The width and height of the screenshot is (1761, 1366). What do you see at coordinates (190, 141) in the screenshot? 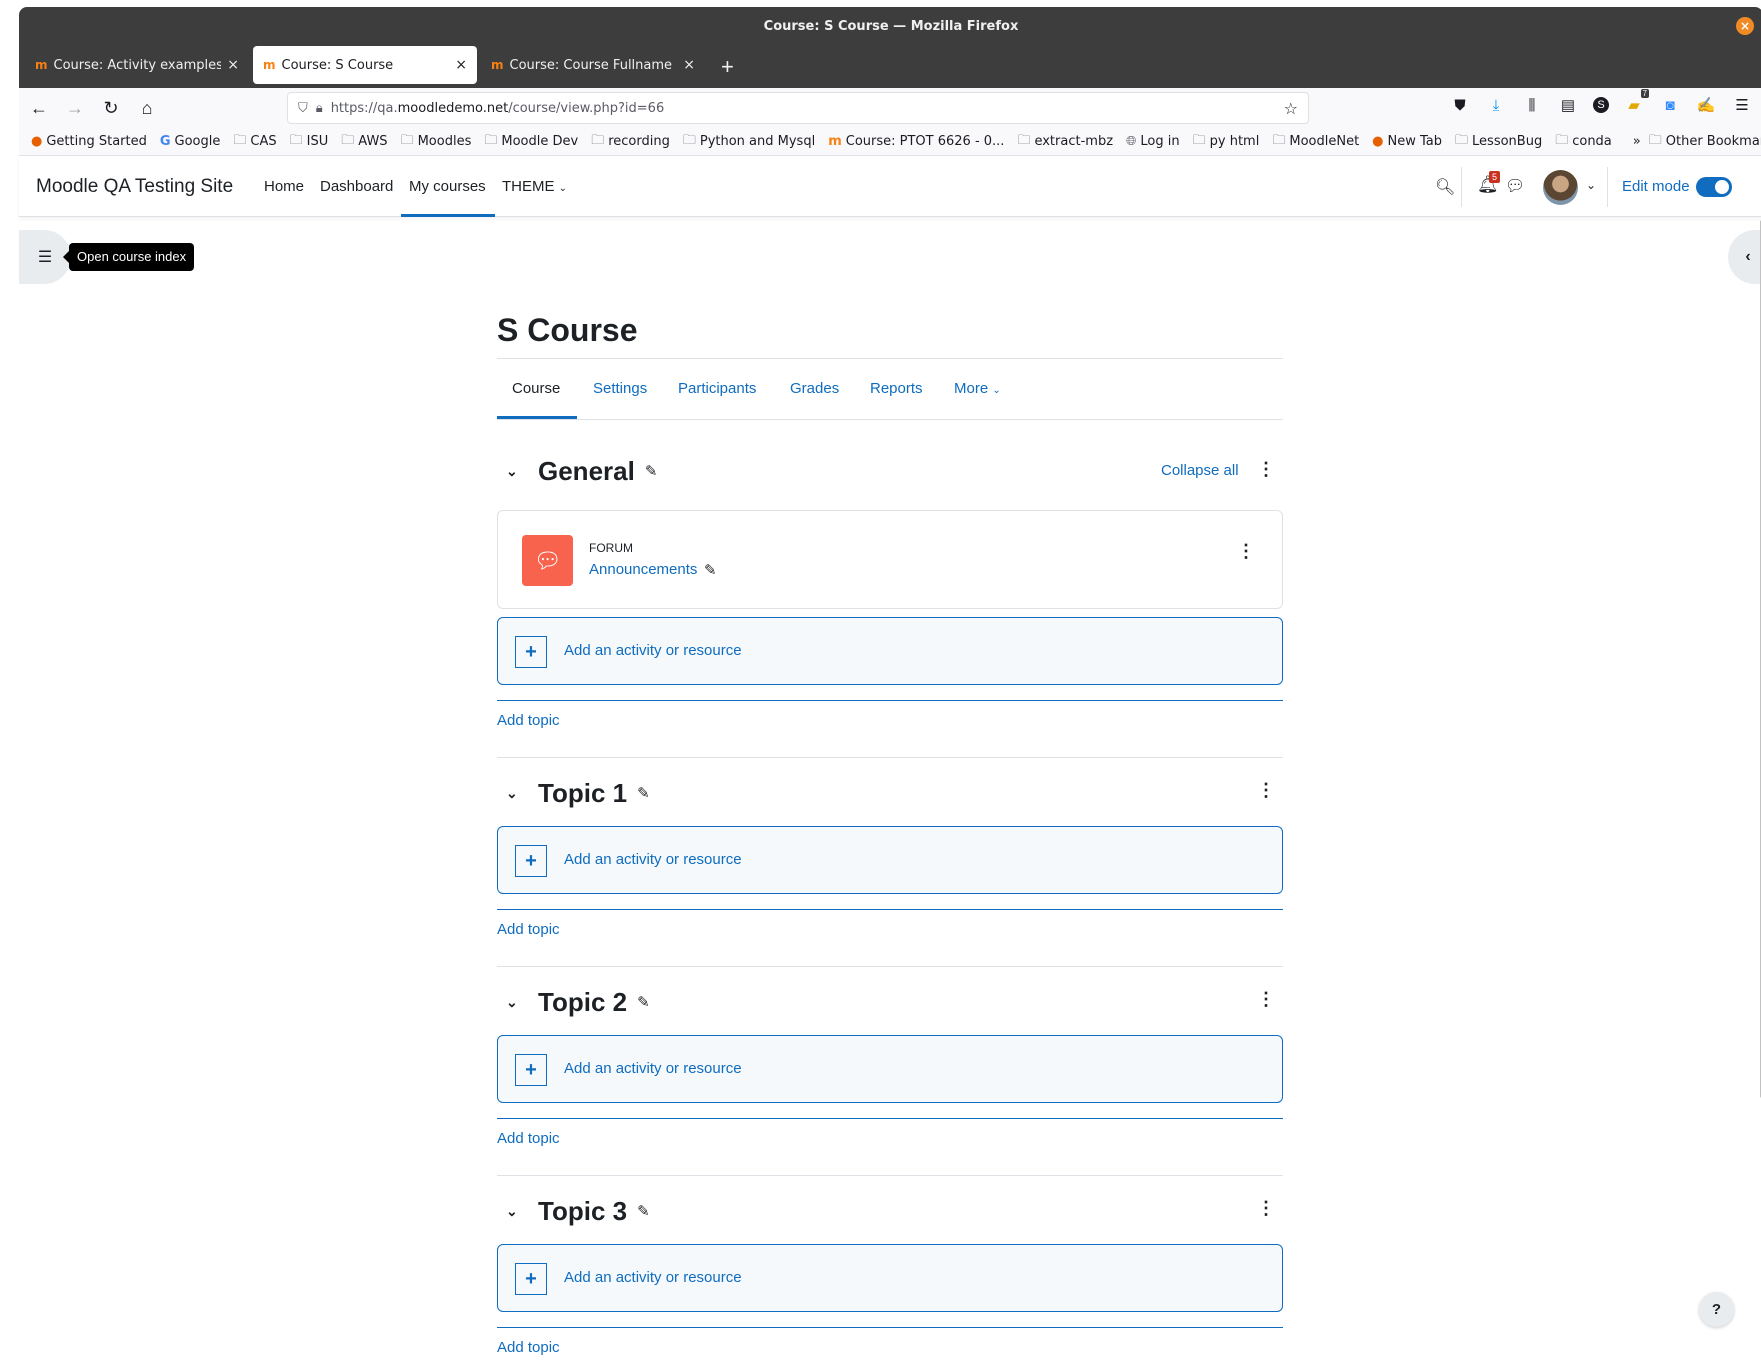
I see `bookmark-item: G Google` at bounding box center [190, 141].